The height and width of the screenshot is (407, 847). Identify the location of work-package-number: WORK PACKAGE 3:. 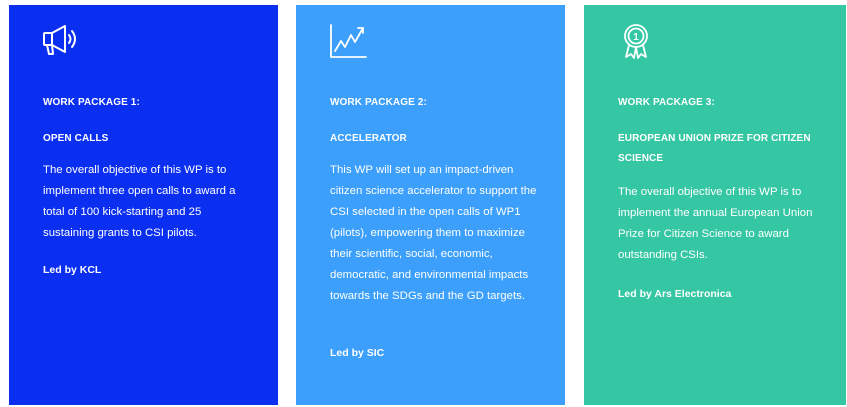
(666, 102).